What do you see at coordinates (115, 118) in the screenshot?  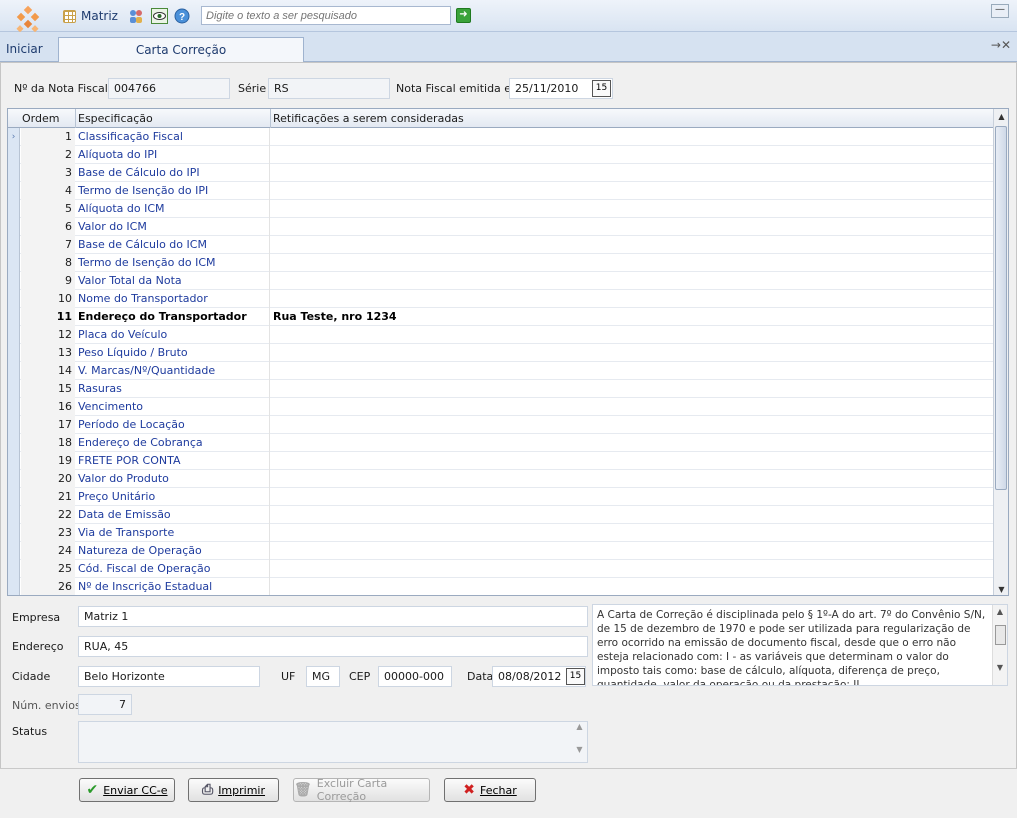 I see `col-especificacao: Especificação` at bounding box center [115, 118].